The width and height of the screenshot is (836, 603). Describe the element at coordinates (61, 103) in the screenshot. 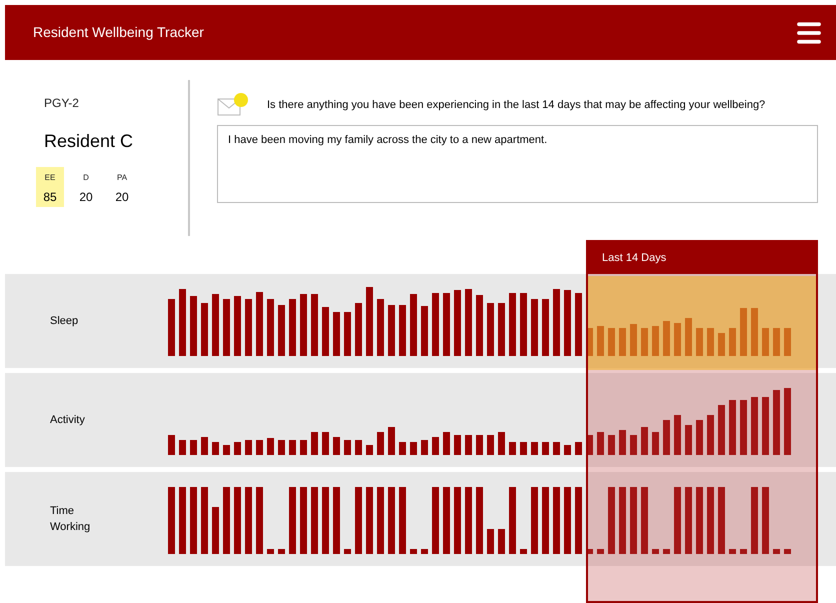

I see `resident-level: PGY-2` at that location.